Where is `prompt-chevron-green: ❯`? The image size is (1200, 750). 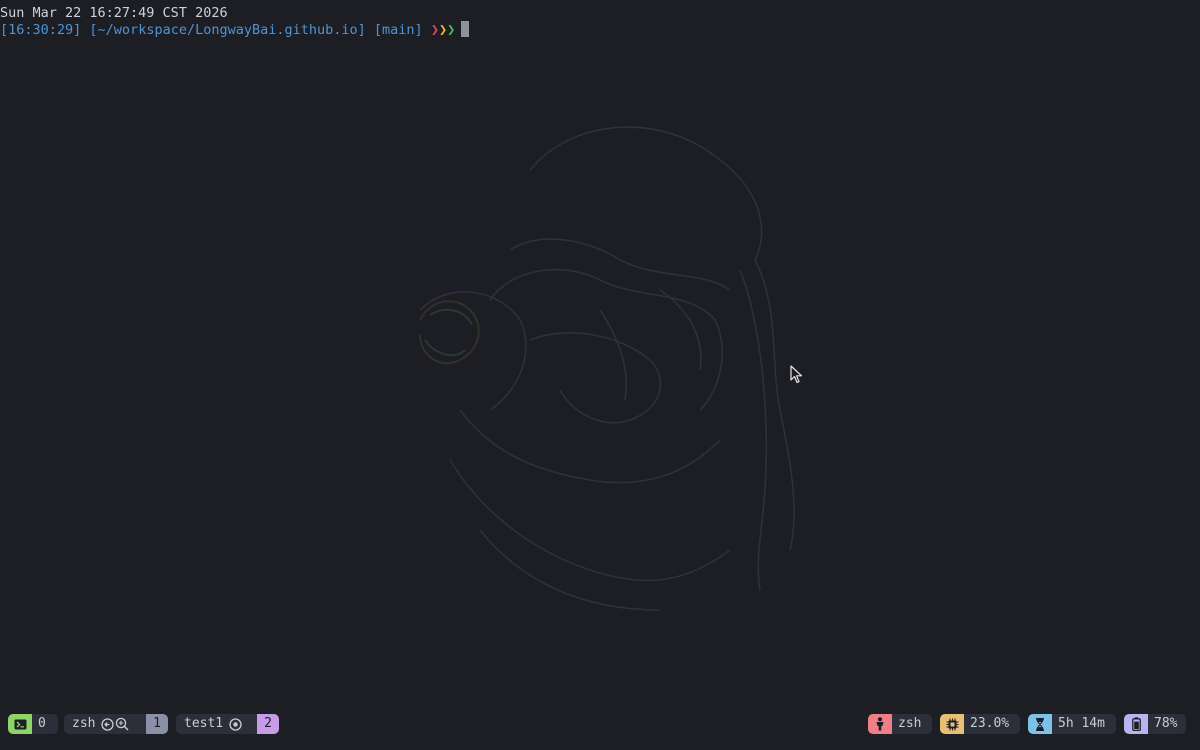 prompt-chevron-green: ❯ is located at coordinates (451, 30).